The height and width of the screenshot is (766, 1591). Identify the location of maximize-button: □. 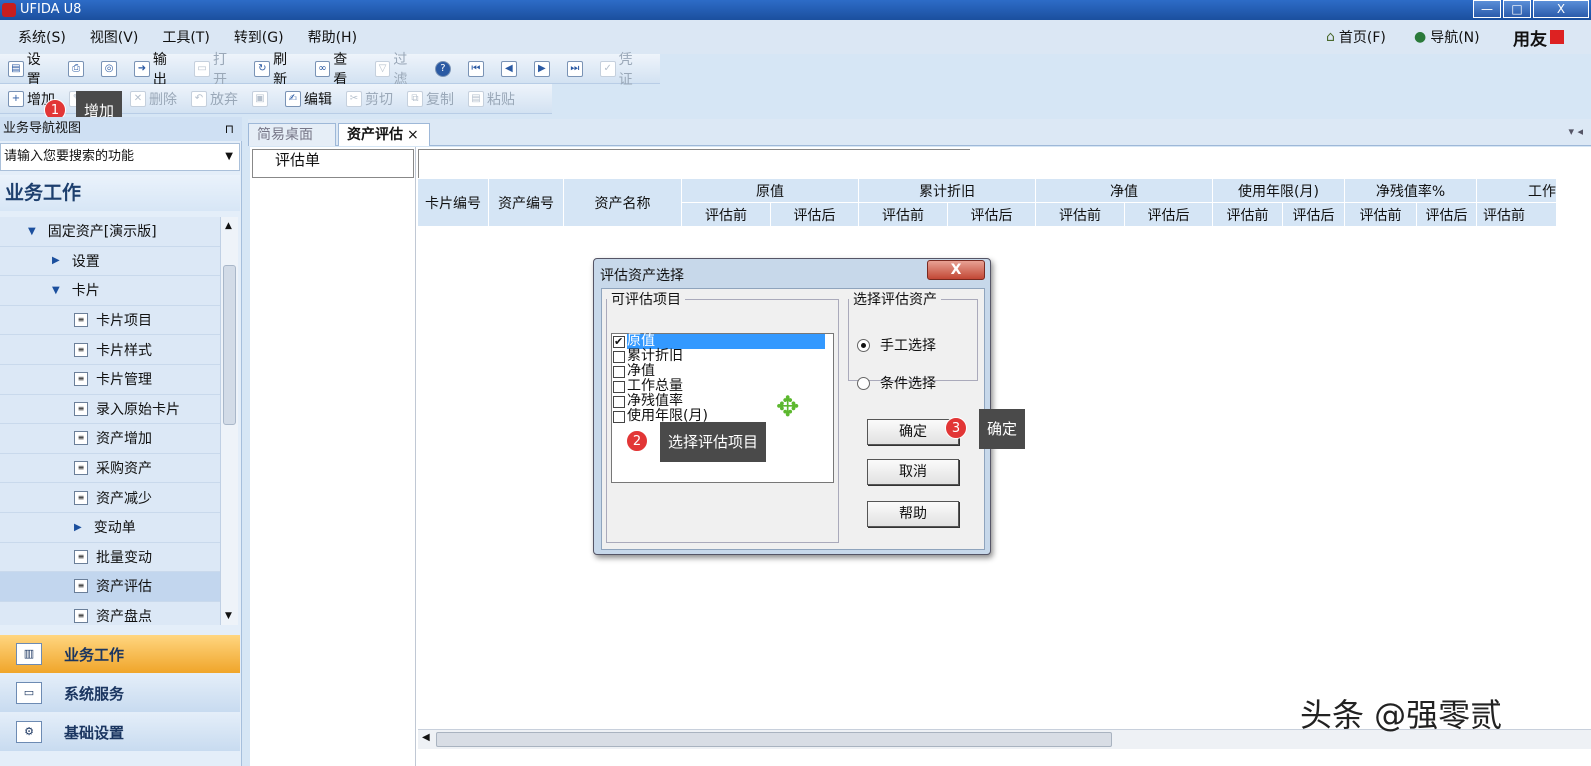
(1517, 9).